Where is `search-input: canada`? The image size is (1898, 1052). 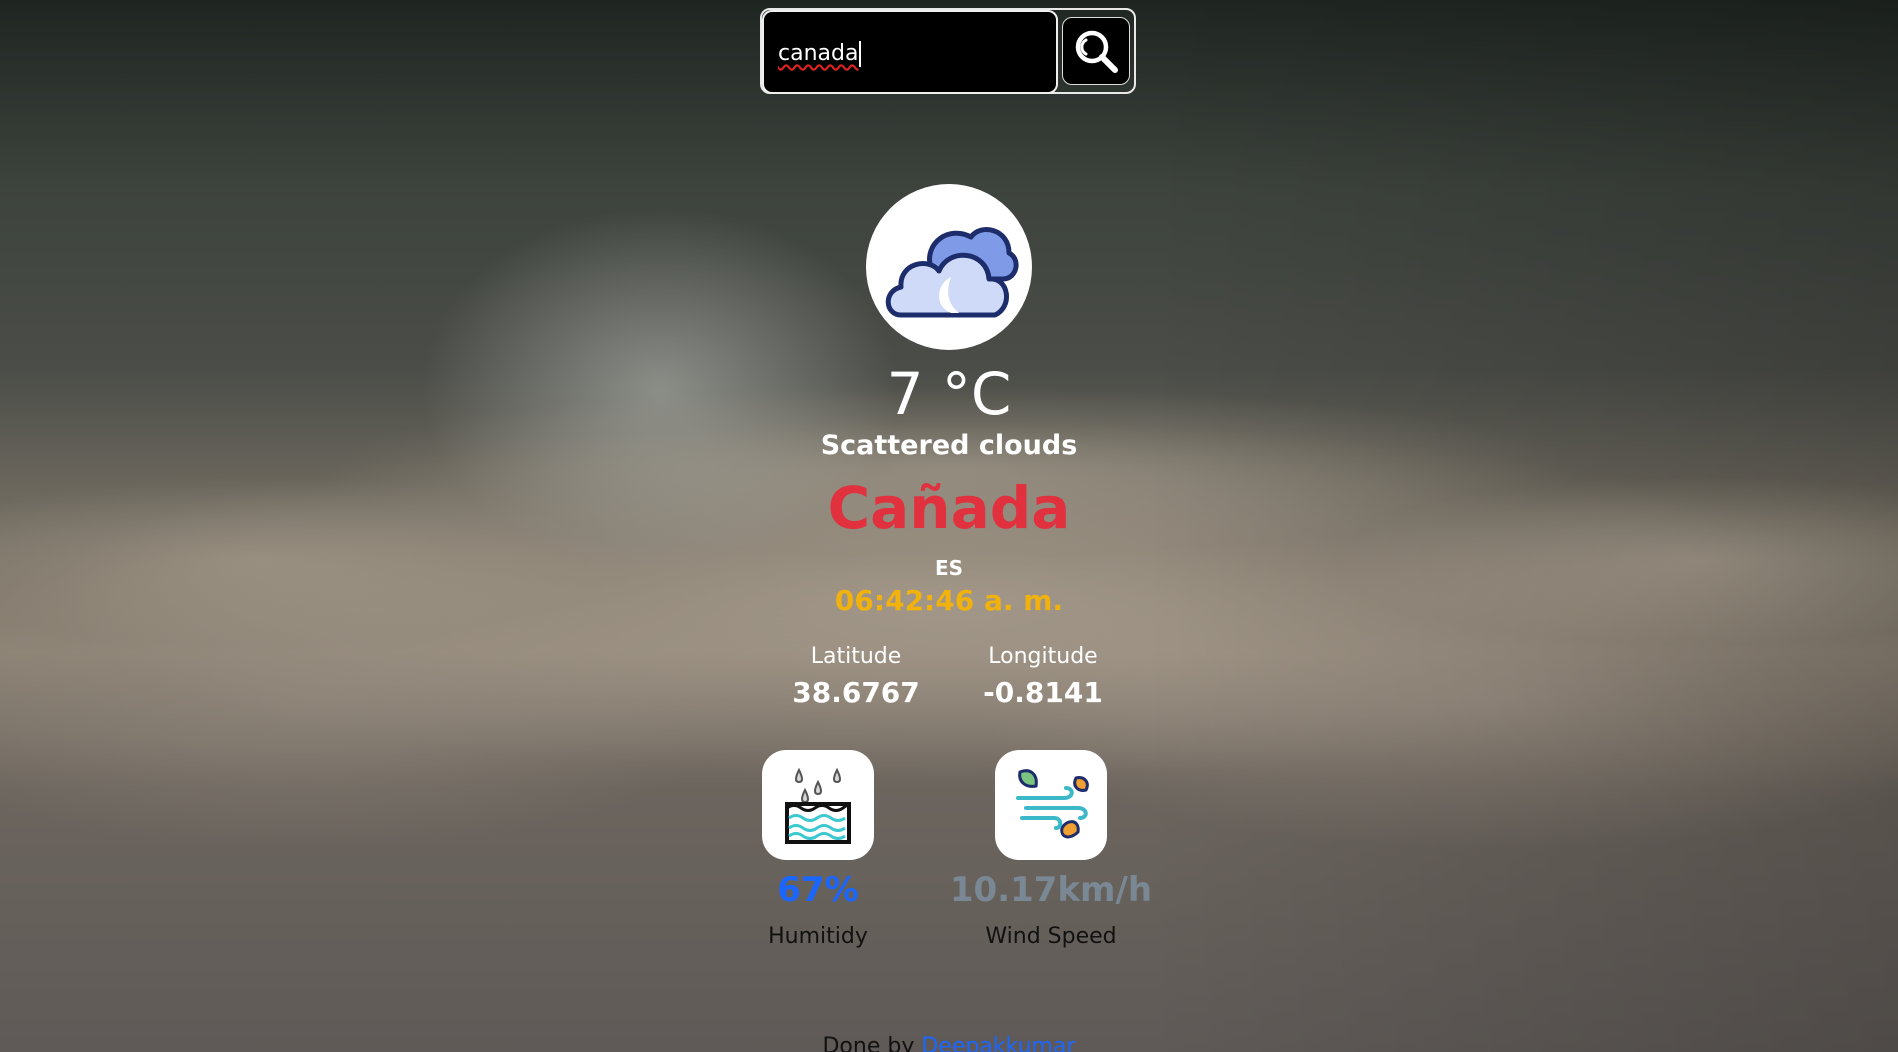
search-input: canada is located at coordinates (910, 52).